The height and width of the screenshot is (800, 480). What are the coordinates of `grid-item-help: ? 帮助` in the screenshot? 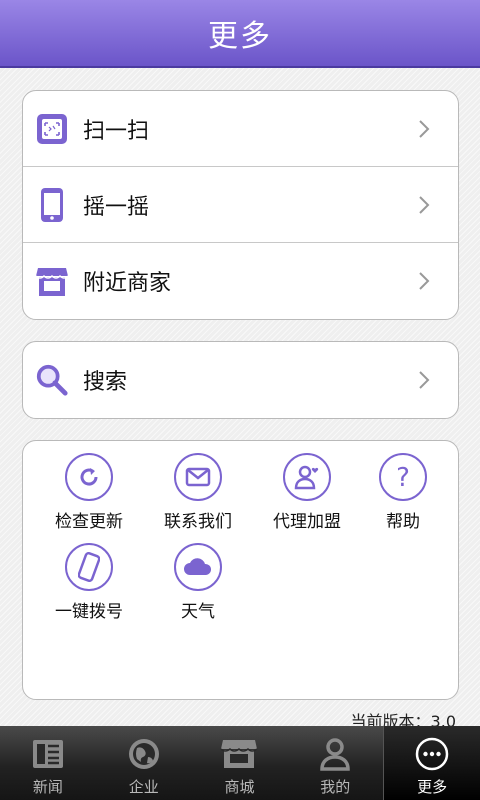 It's located at (403, 492).